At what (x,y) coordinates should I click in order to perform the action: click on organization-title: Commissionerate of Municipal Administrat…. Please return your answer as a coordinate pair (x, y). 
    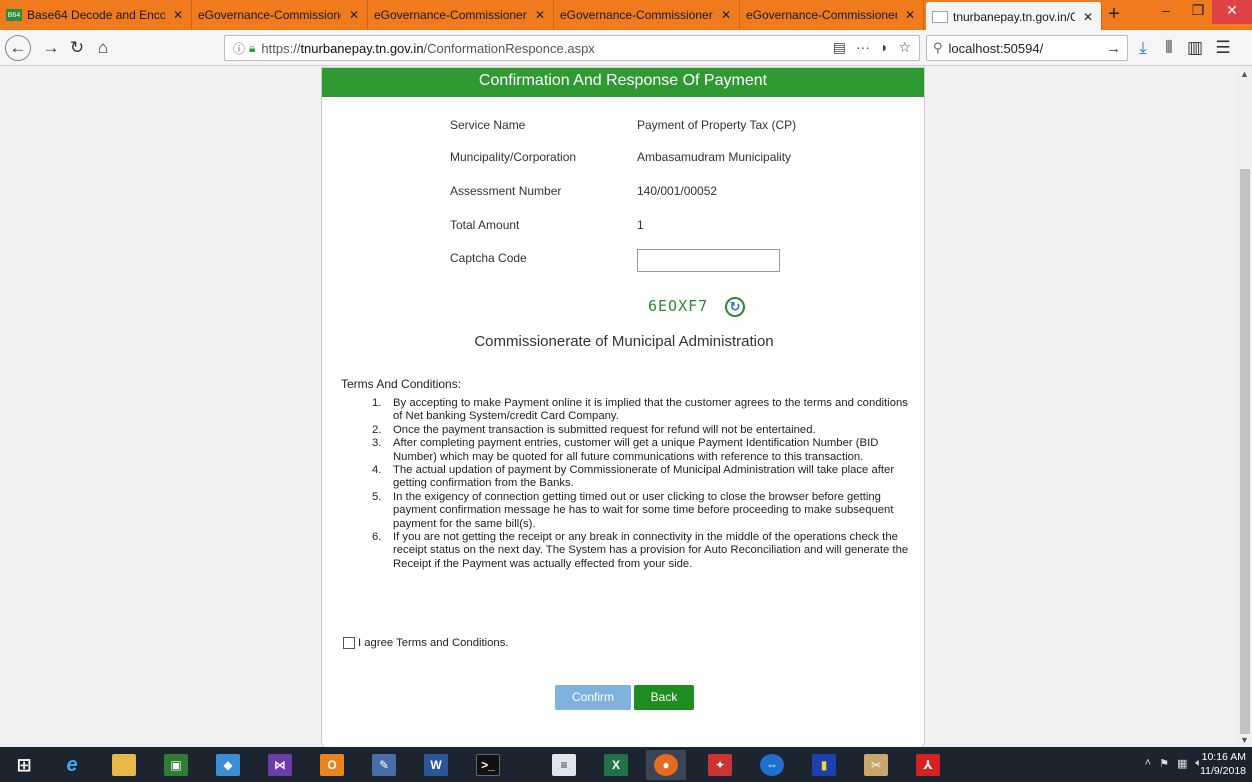
    Looking at the image, I should click on (624, 341).